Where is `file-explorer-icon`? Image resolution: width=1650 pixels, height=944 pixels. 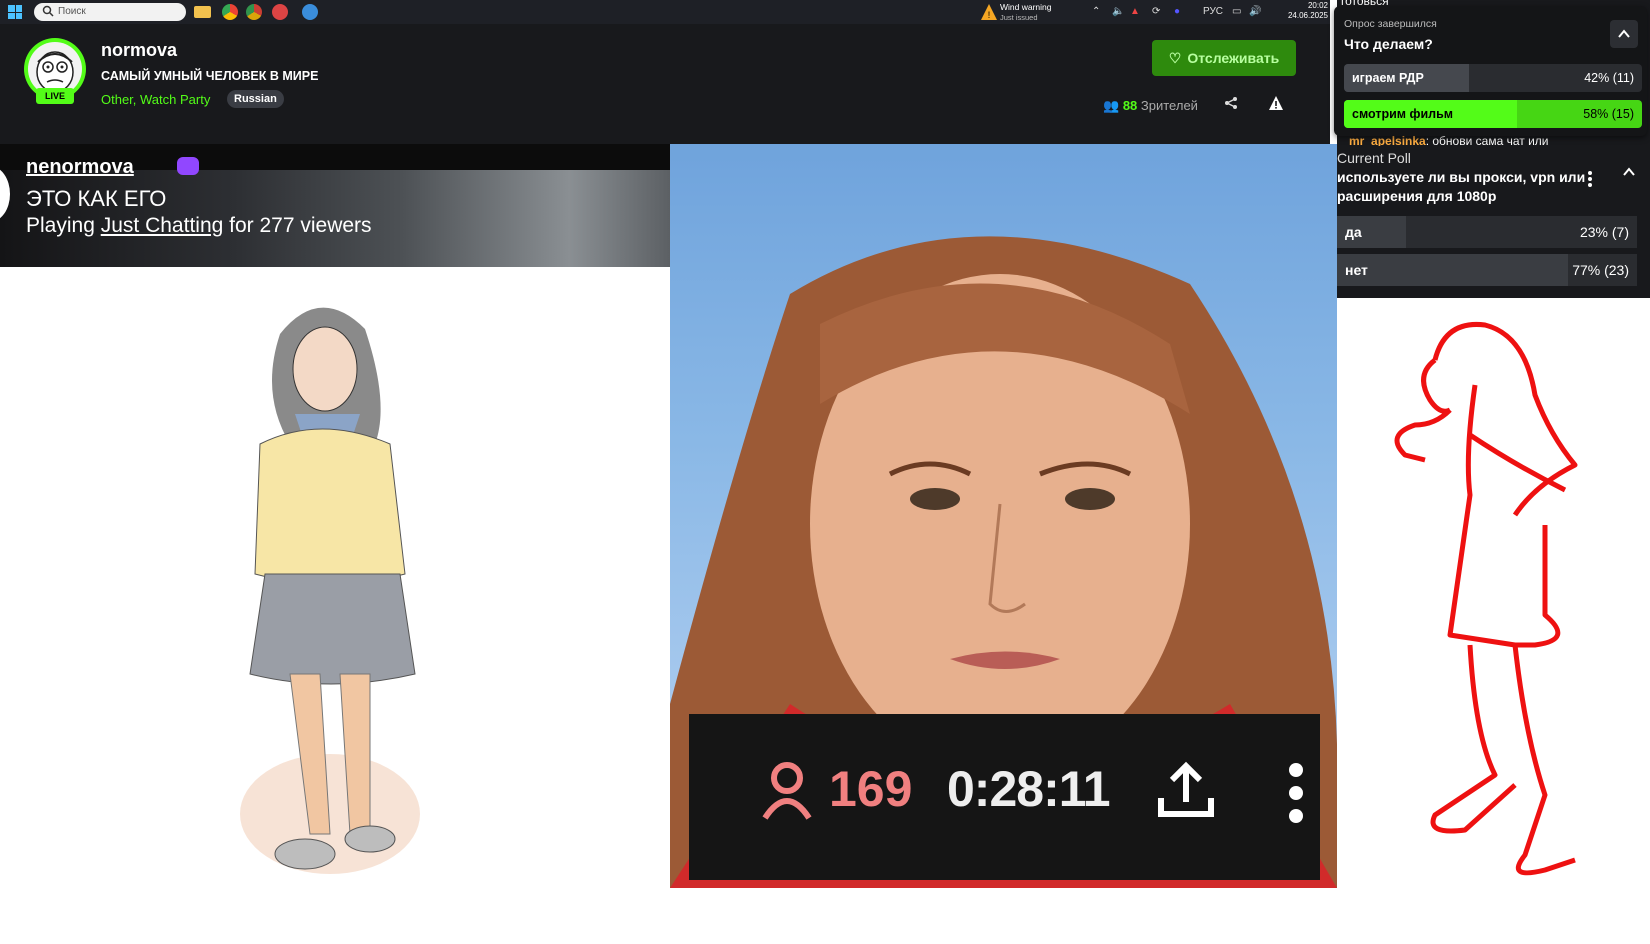
file-explorer-icon is located at coordinates (202, 12).